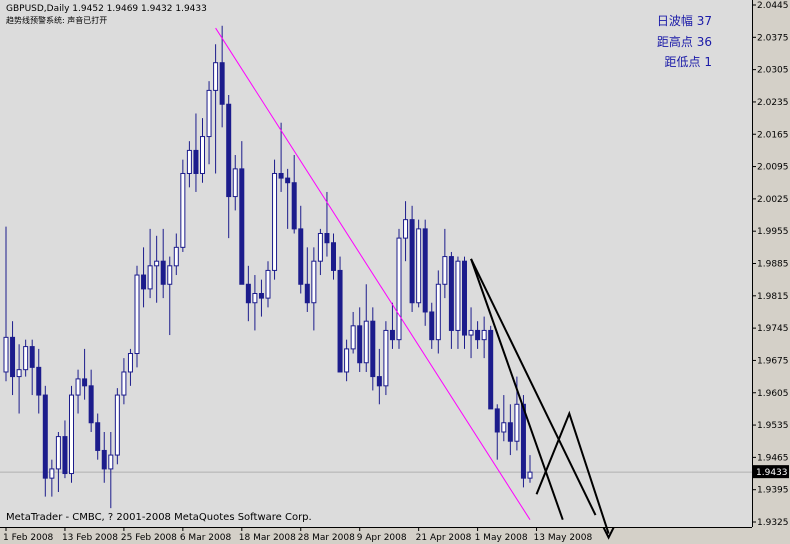  I want to click on y-tick-label: 1.9605, so click(773, 394).